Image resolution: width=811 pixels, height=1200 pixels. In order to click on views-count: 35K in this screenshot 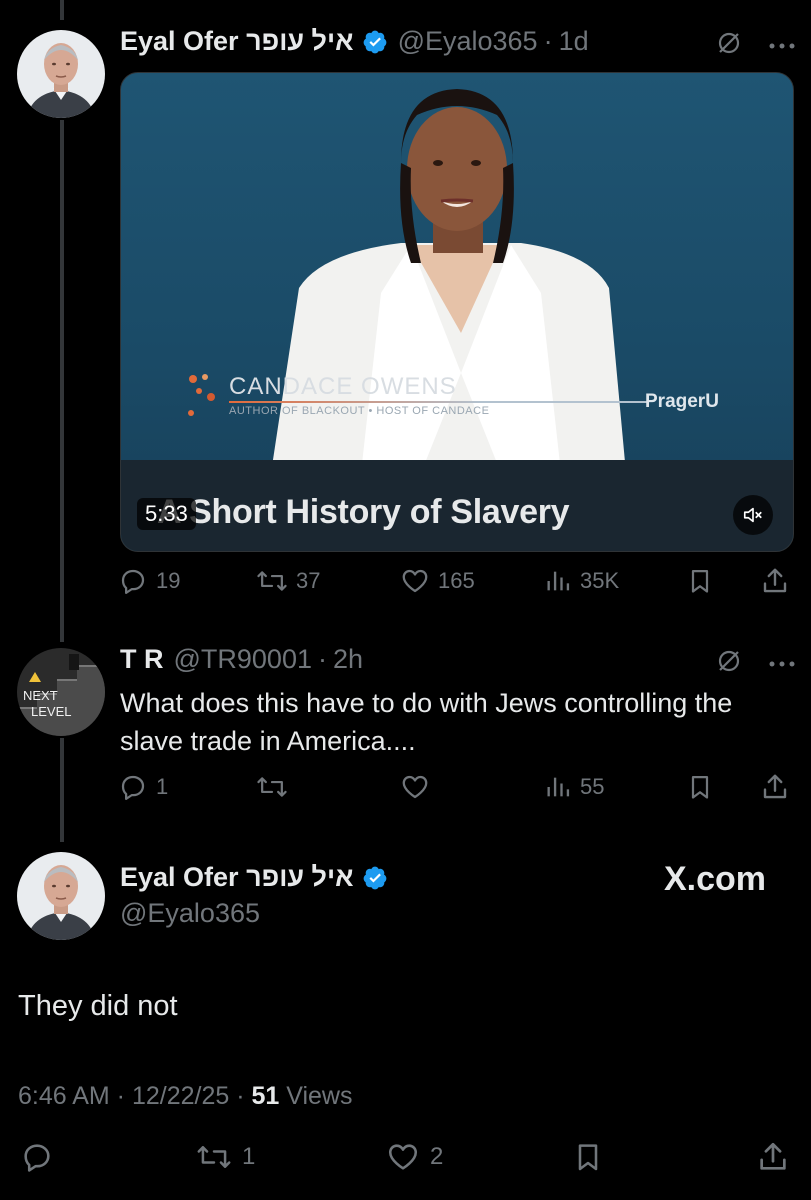, I will do `click(600, 580)`.